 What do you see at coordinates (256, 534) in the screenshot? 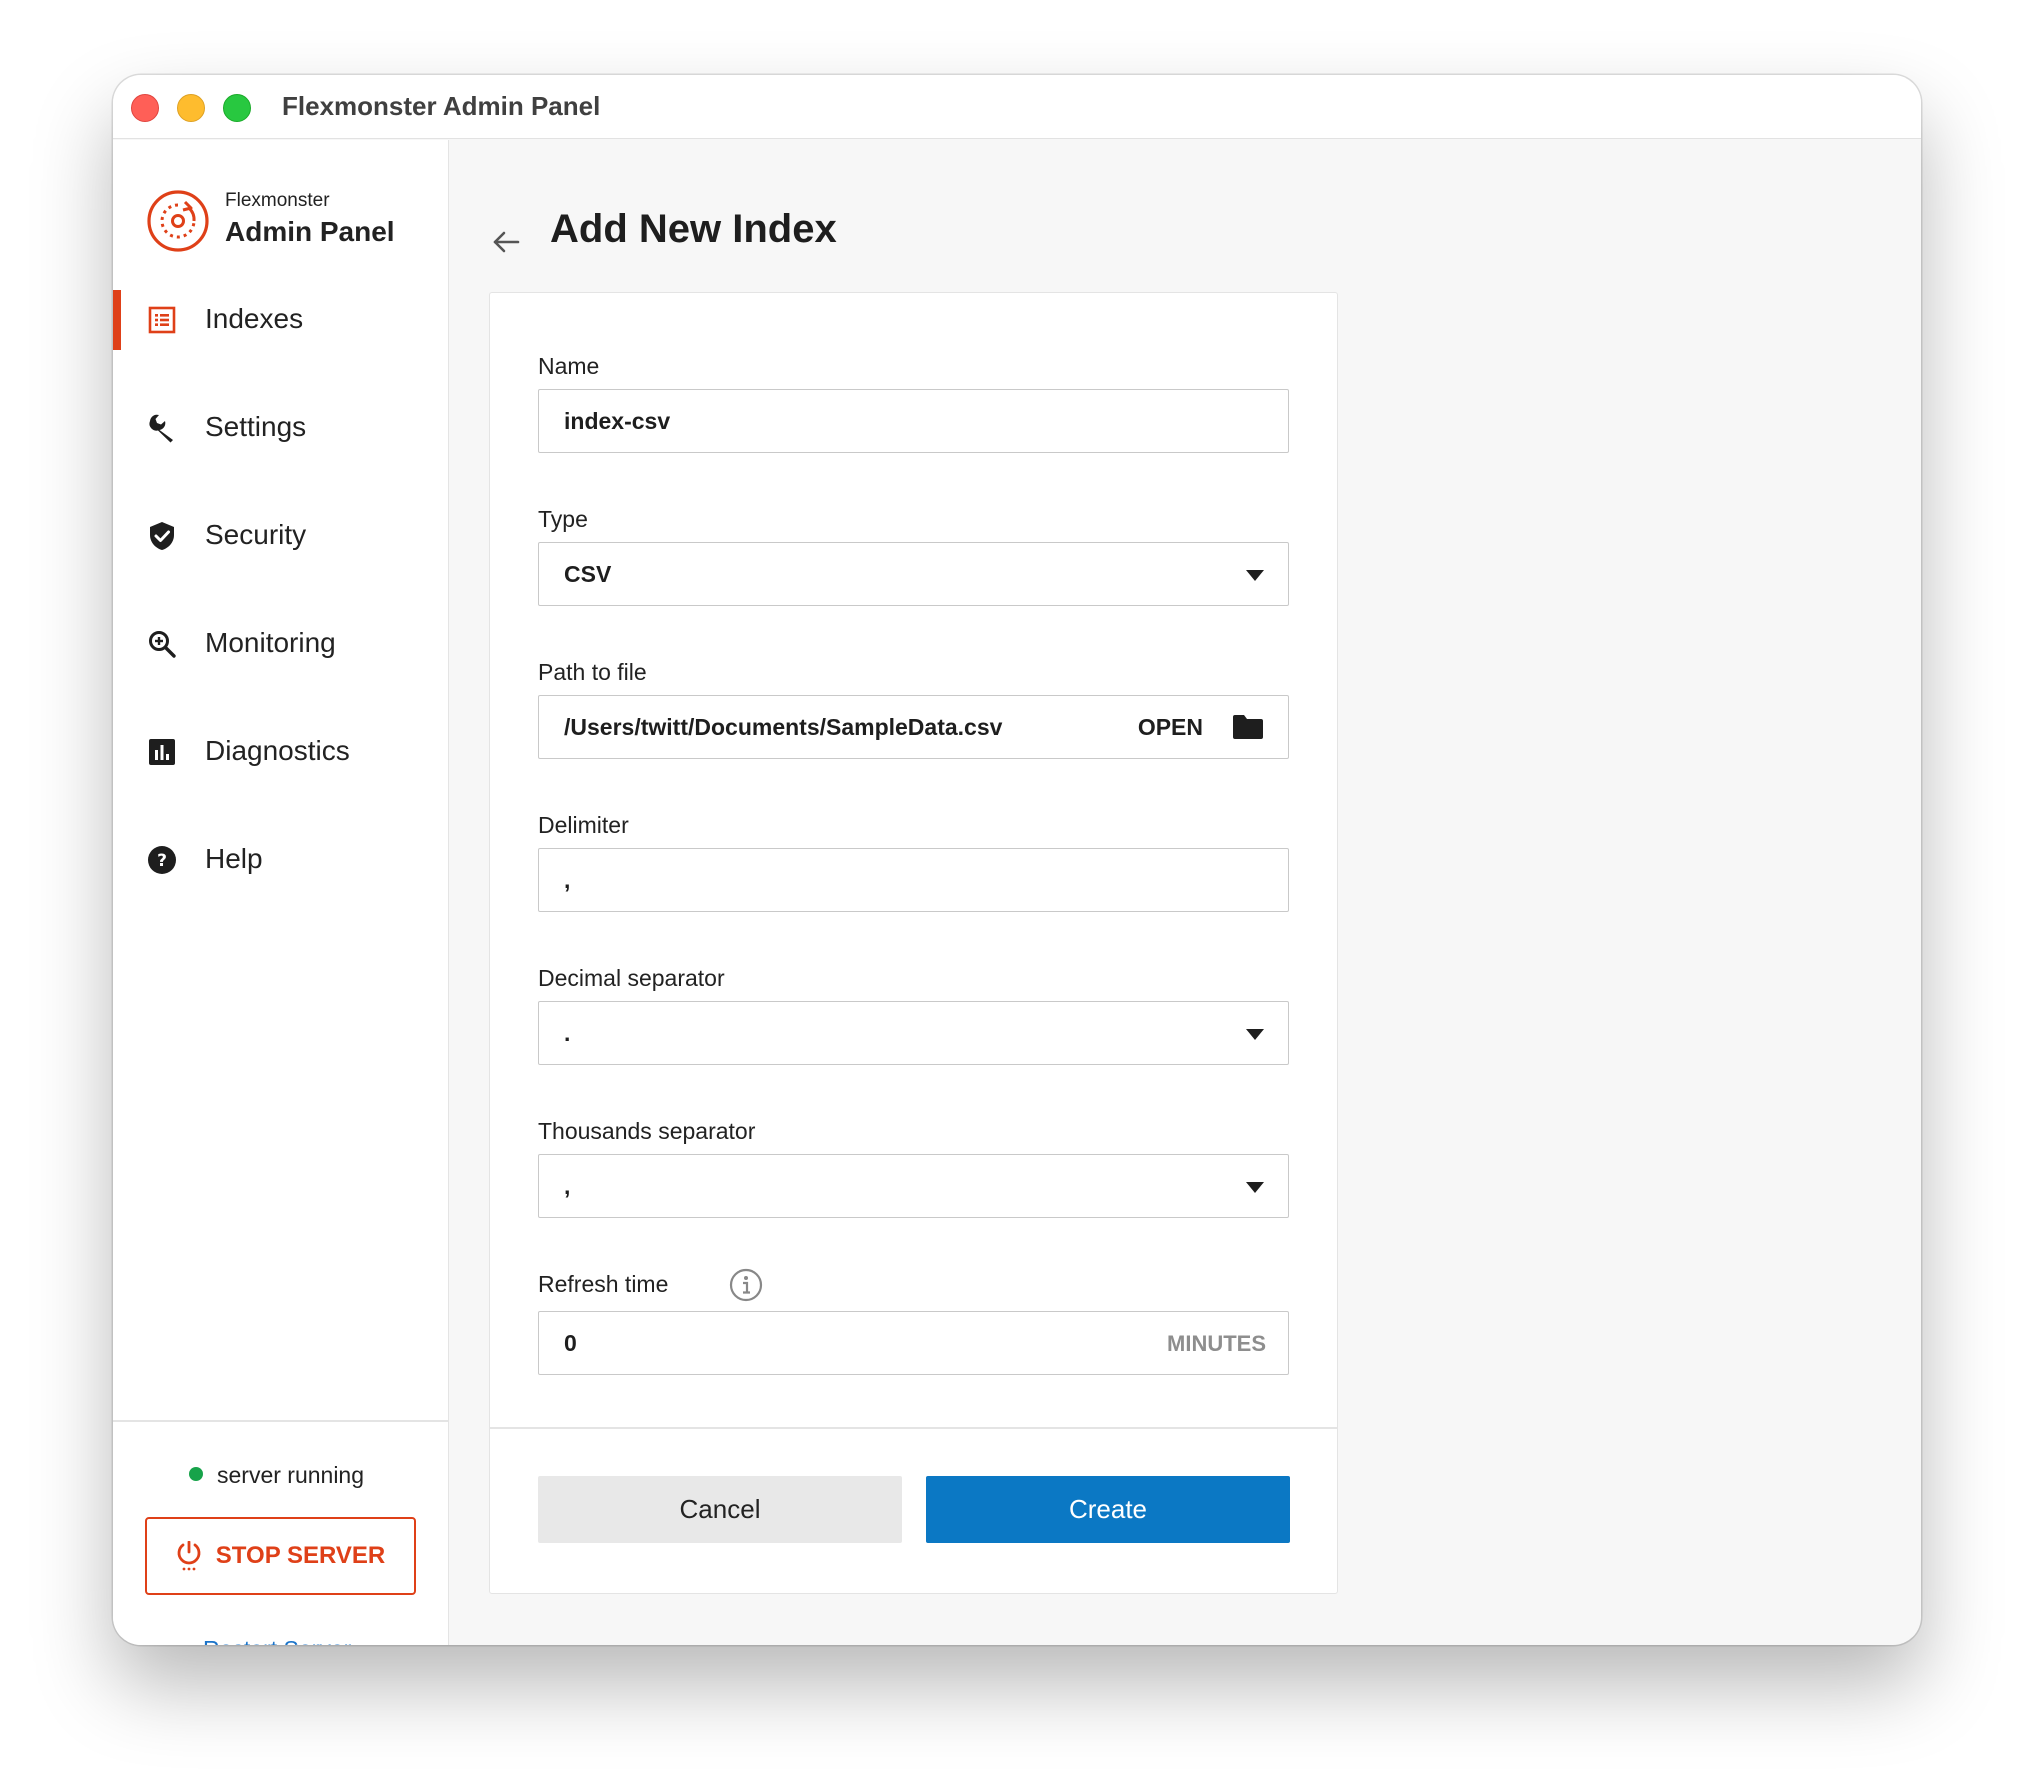
I see `sidebar-item-label: Security` at bounding box center [256, 534].